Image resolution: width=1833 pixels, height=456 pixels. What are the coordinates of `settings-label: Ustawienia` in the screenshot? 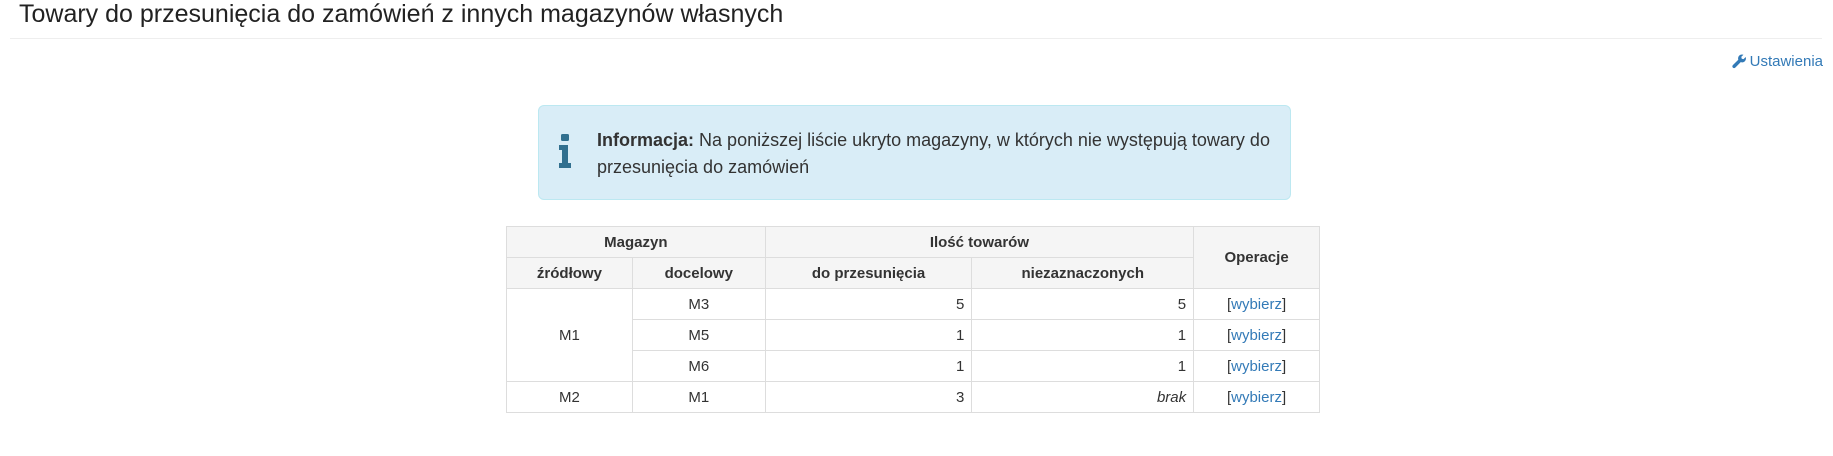 It's located at (1786, 61).